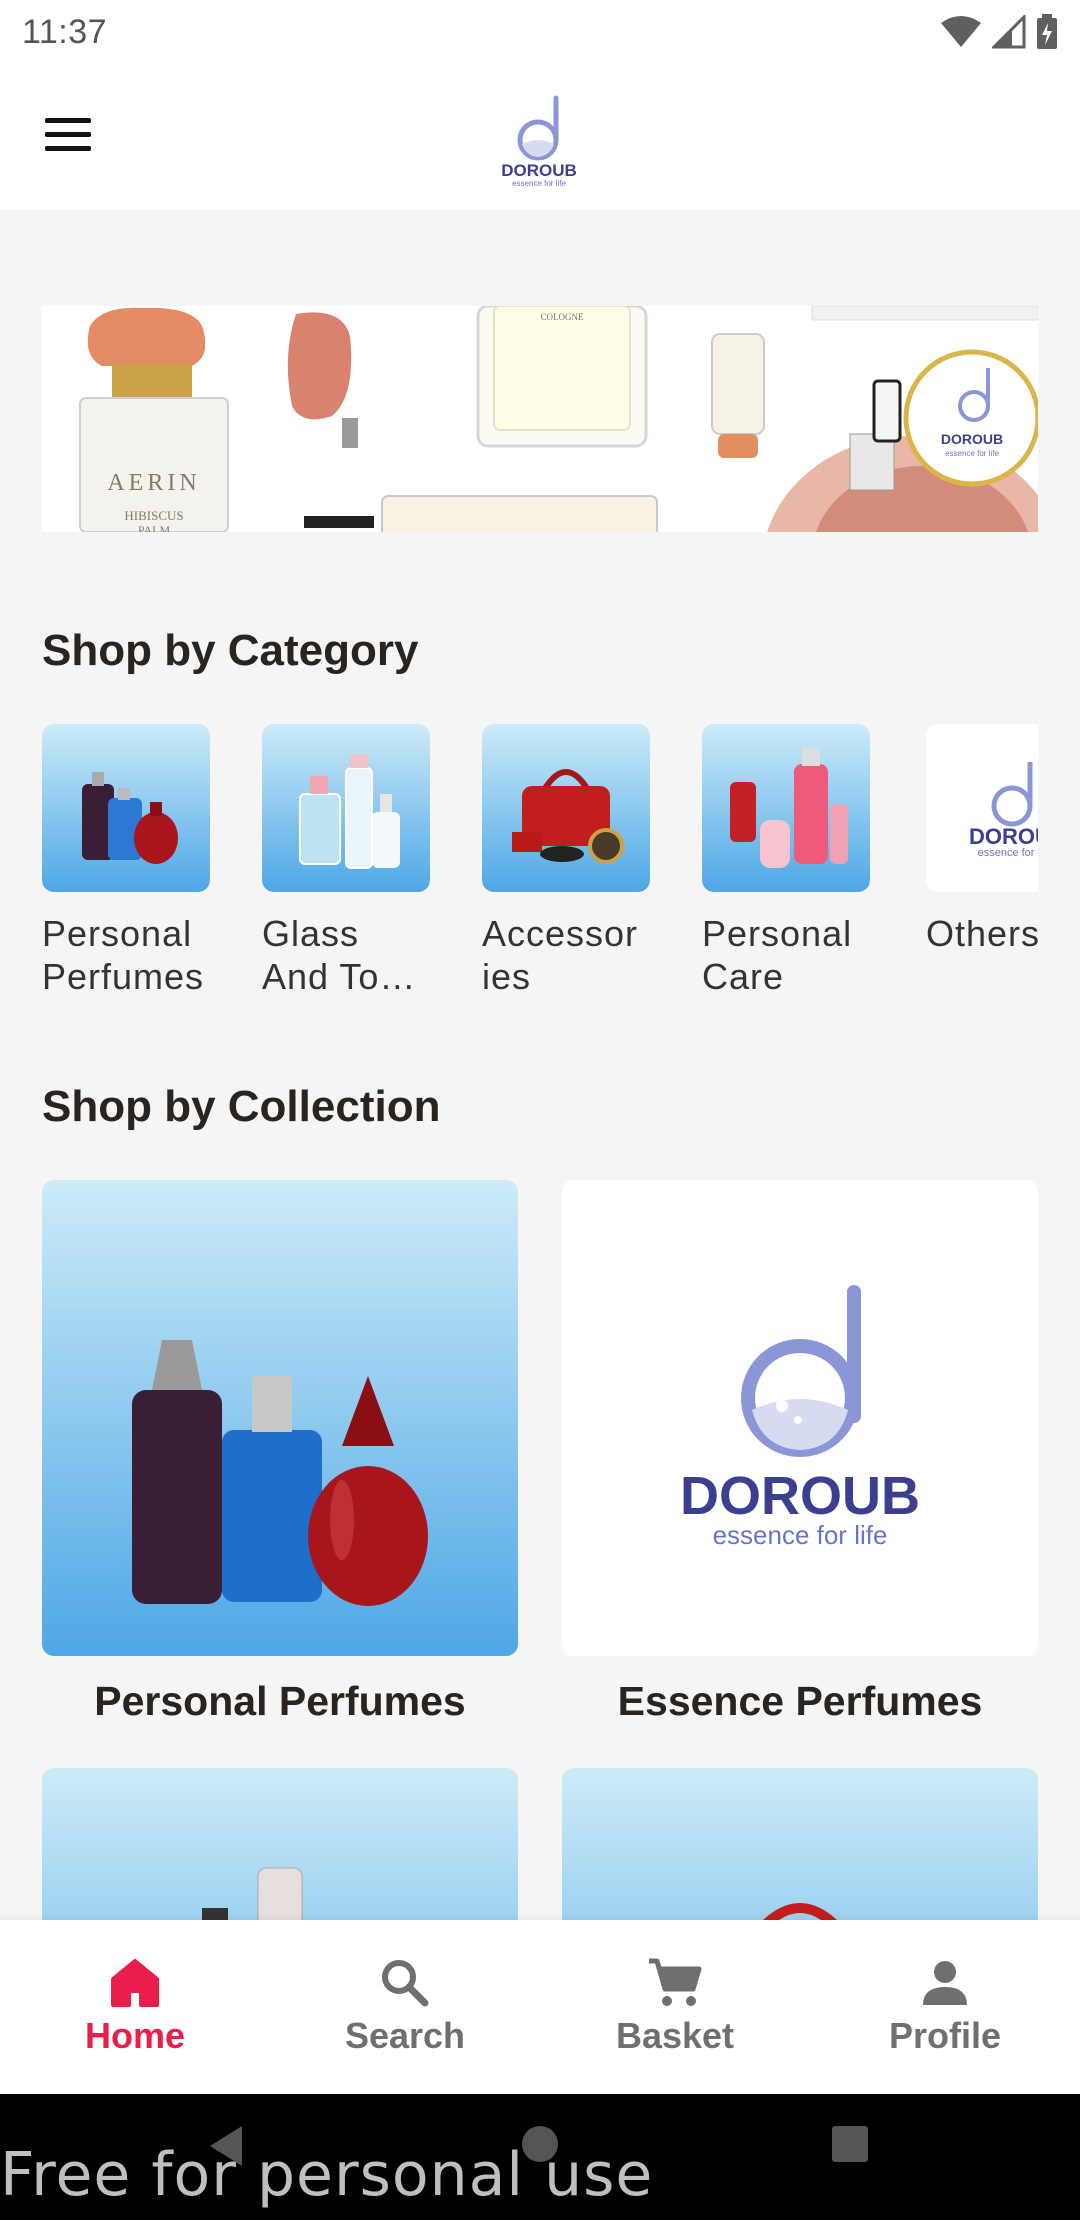 The width and height of the screenshot is (1080, 2220). What do you see at coordinates (1008, 853) in the screenshot?
I see `others-logo-tagline: essence for li` at bounding box center [1008, 853].